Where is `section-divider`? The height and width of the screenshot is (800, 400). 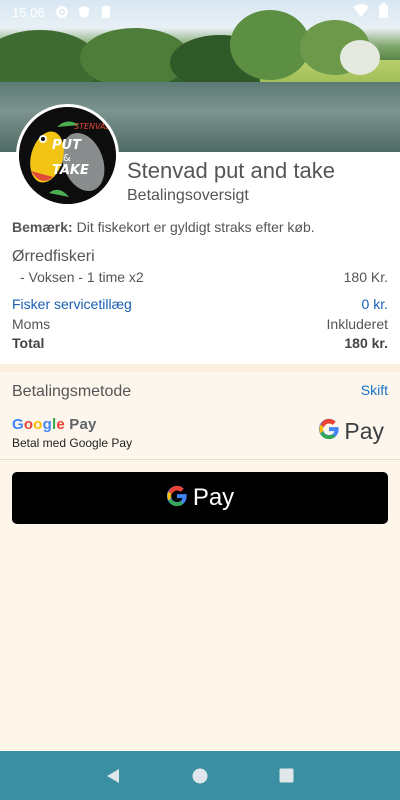
section-divider is located at coordinates (200, 368).